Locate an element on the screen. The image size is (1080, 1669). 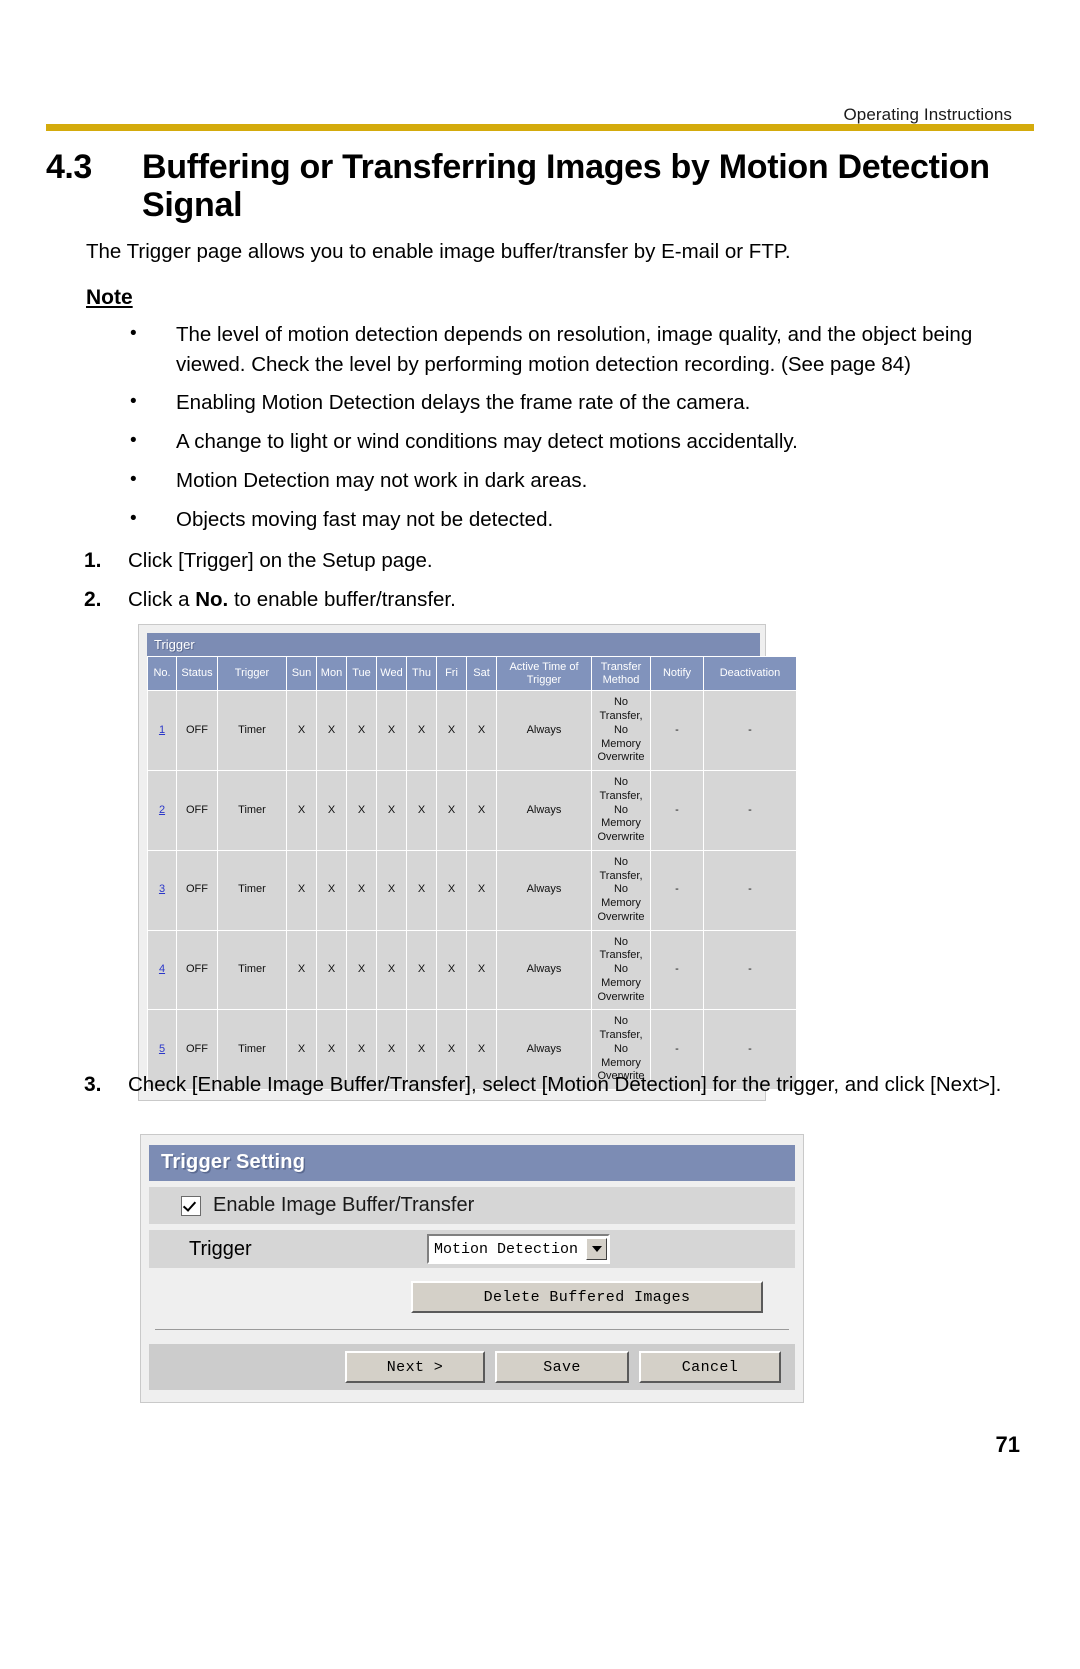
col-thu: Thu is located at coordinates (421, 673).